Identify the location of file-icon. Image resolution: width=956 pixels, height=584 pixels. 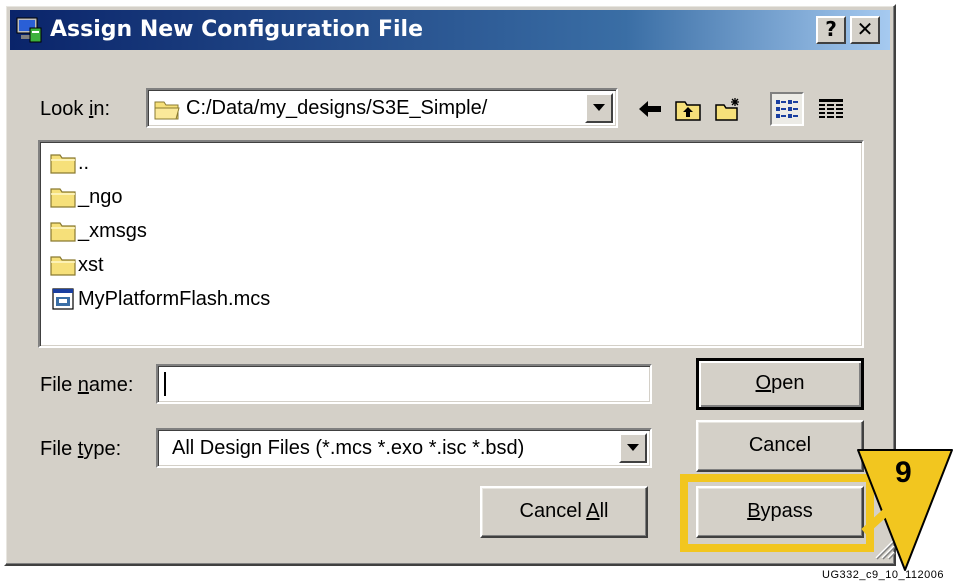
(63, 299).